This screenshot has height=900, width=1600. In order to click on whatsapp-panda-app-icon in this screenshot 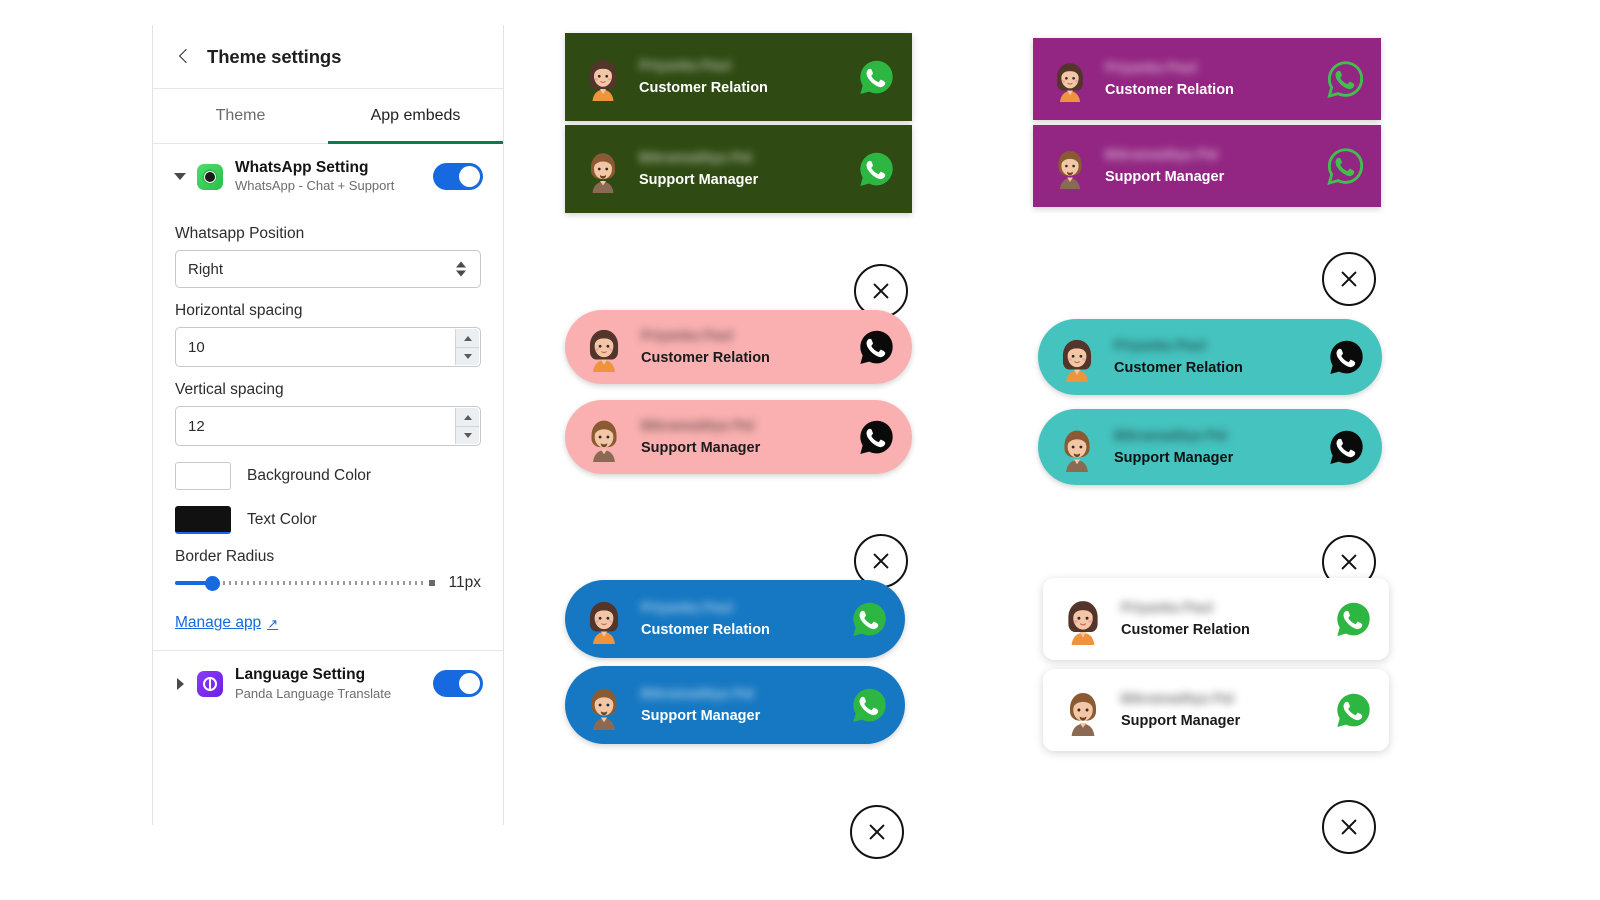, I will do `click(210, 176)`.